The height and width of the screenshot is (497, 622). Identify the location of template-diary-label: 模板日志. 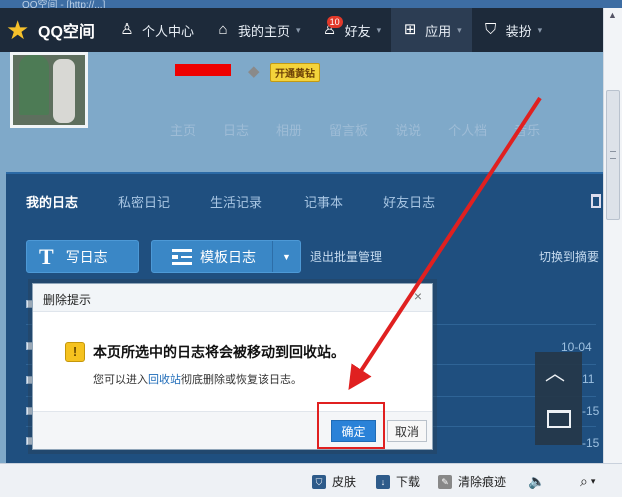
(228, 256).